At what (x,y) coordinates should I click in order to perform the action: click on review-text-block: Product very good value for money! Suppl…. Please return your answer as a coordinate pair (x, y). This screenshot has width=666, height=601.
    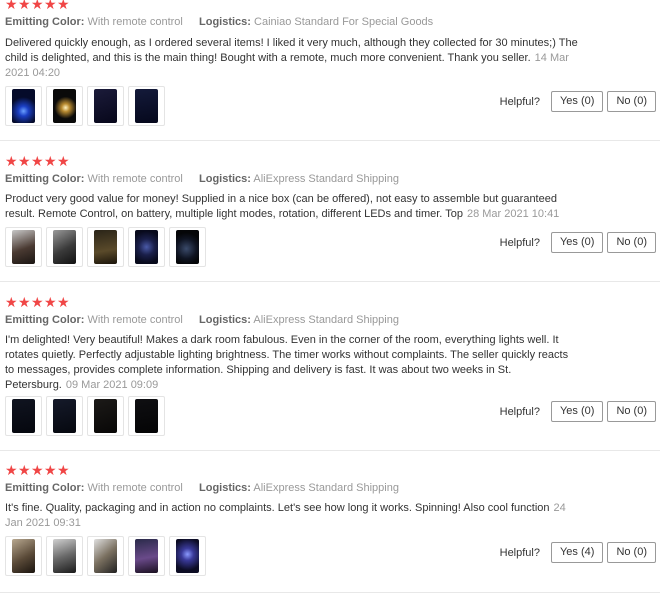
    Looking at the image, I should click on (292, 207).